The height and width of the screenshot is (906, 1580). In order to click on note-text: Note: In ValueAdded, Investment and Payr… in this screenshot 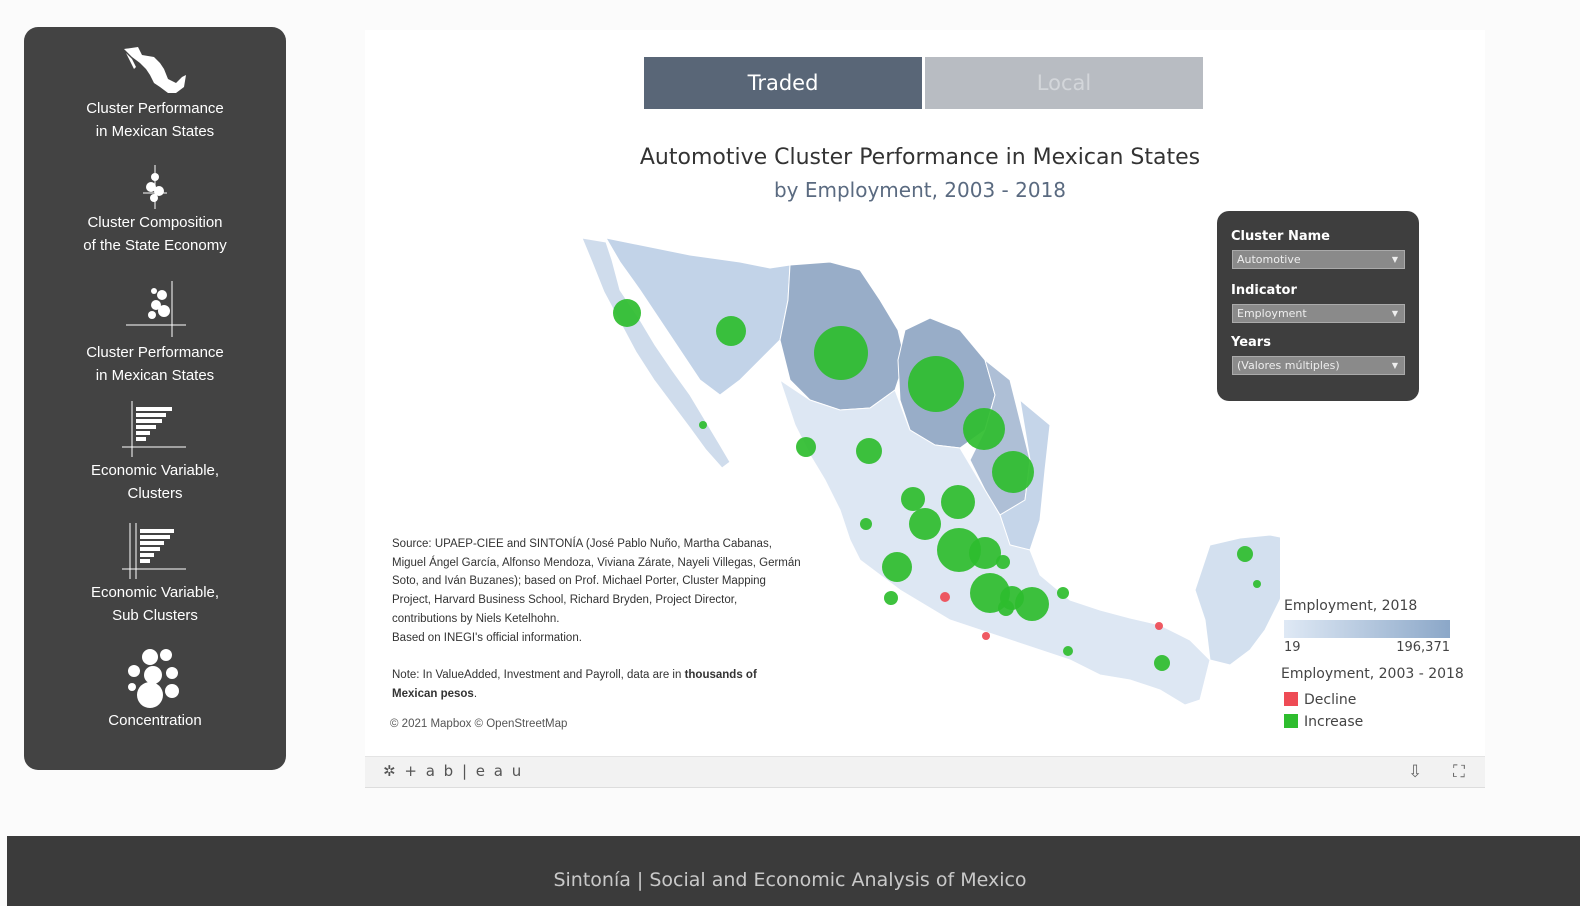, I will do `click(597, 684)`.